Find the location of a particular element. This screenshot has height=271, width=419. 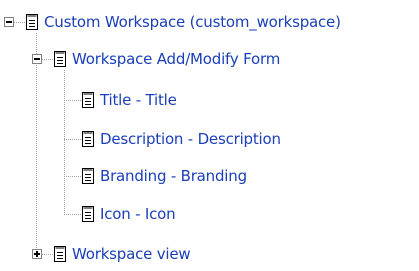

tree-node-label-branding: Branding - Branding is located at coordinates (173, 176).